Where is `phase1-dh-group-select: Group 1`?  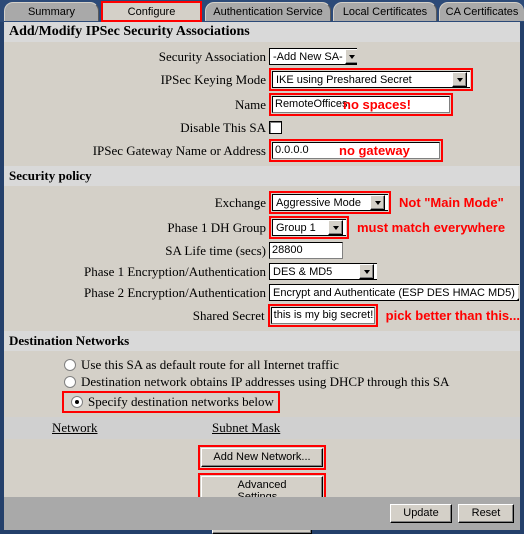 phase1-dh-group-select: Group 1 is located at coordinates (309, 227).